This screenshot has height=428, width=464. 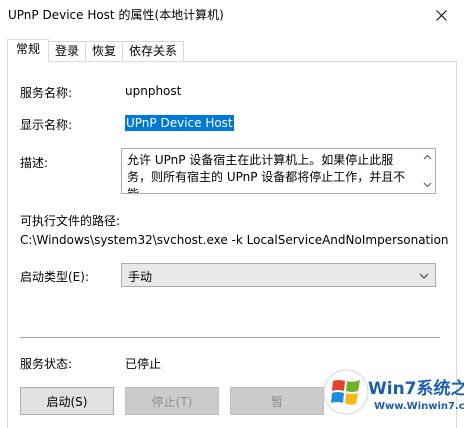 What do you see at coordinates (70, 221) in the screenshot?
I see `exe-path-label: 可执行文件的路径:` at bounding box center [70, 221].